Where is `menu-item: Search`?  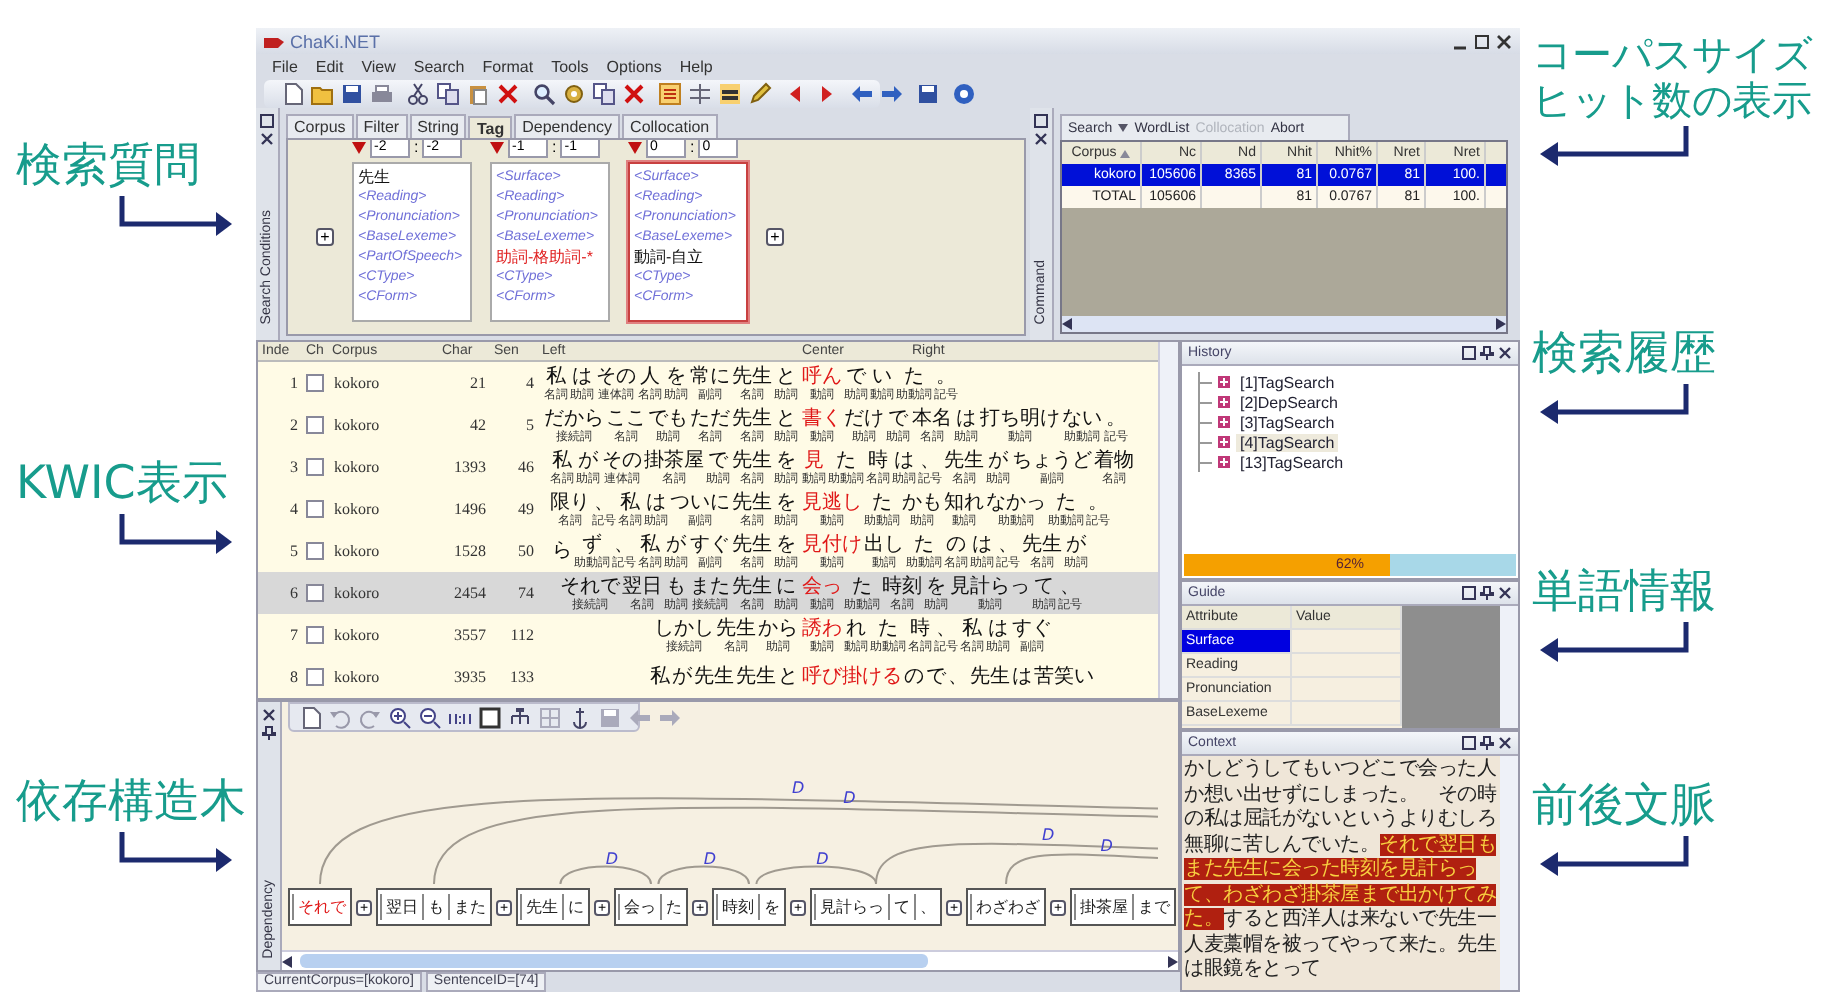
menu-item: Search is located at coordinates (439, 67).